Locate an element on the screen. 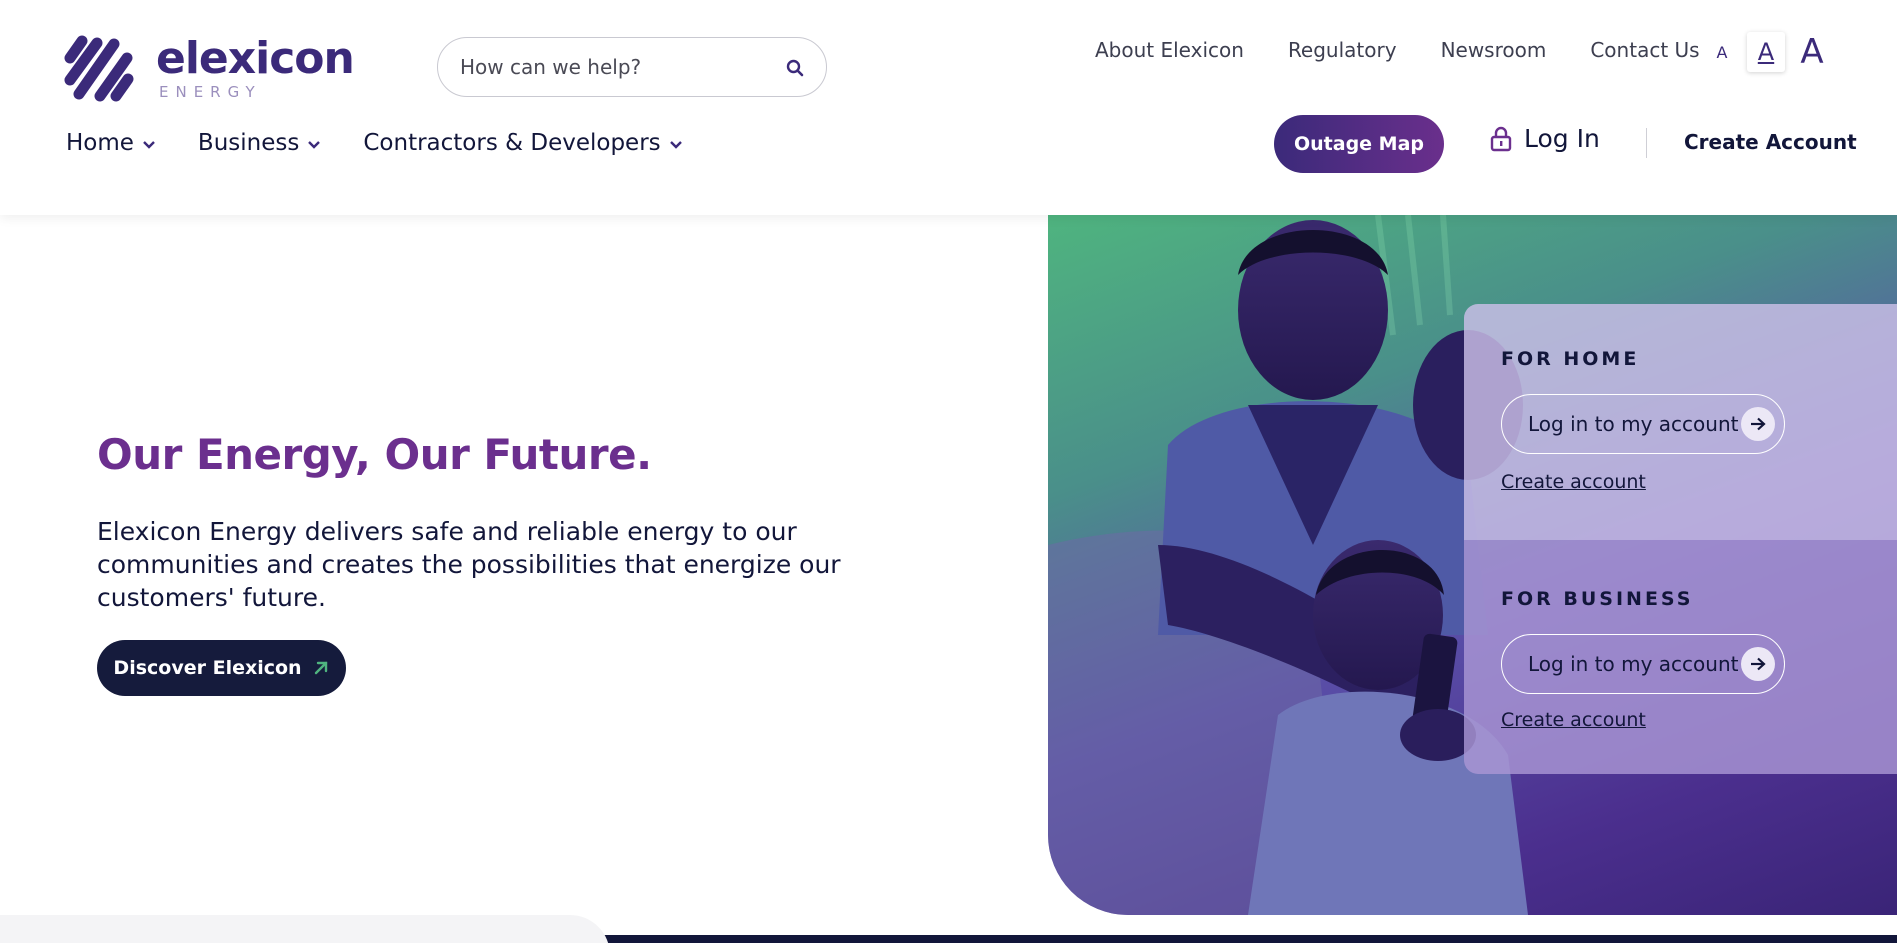 This screenshot has height=943, width=1897. main-nav: Home Business Contractors & Developers is located at coordinates (395, 143).